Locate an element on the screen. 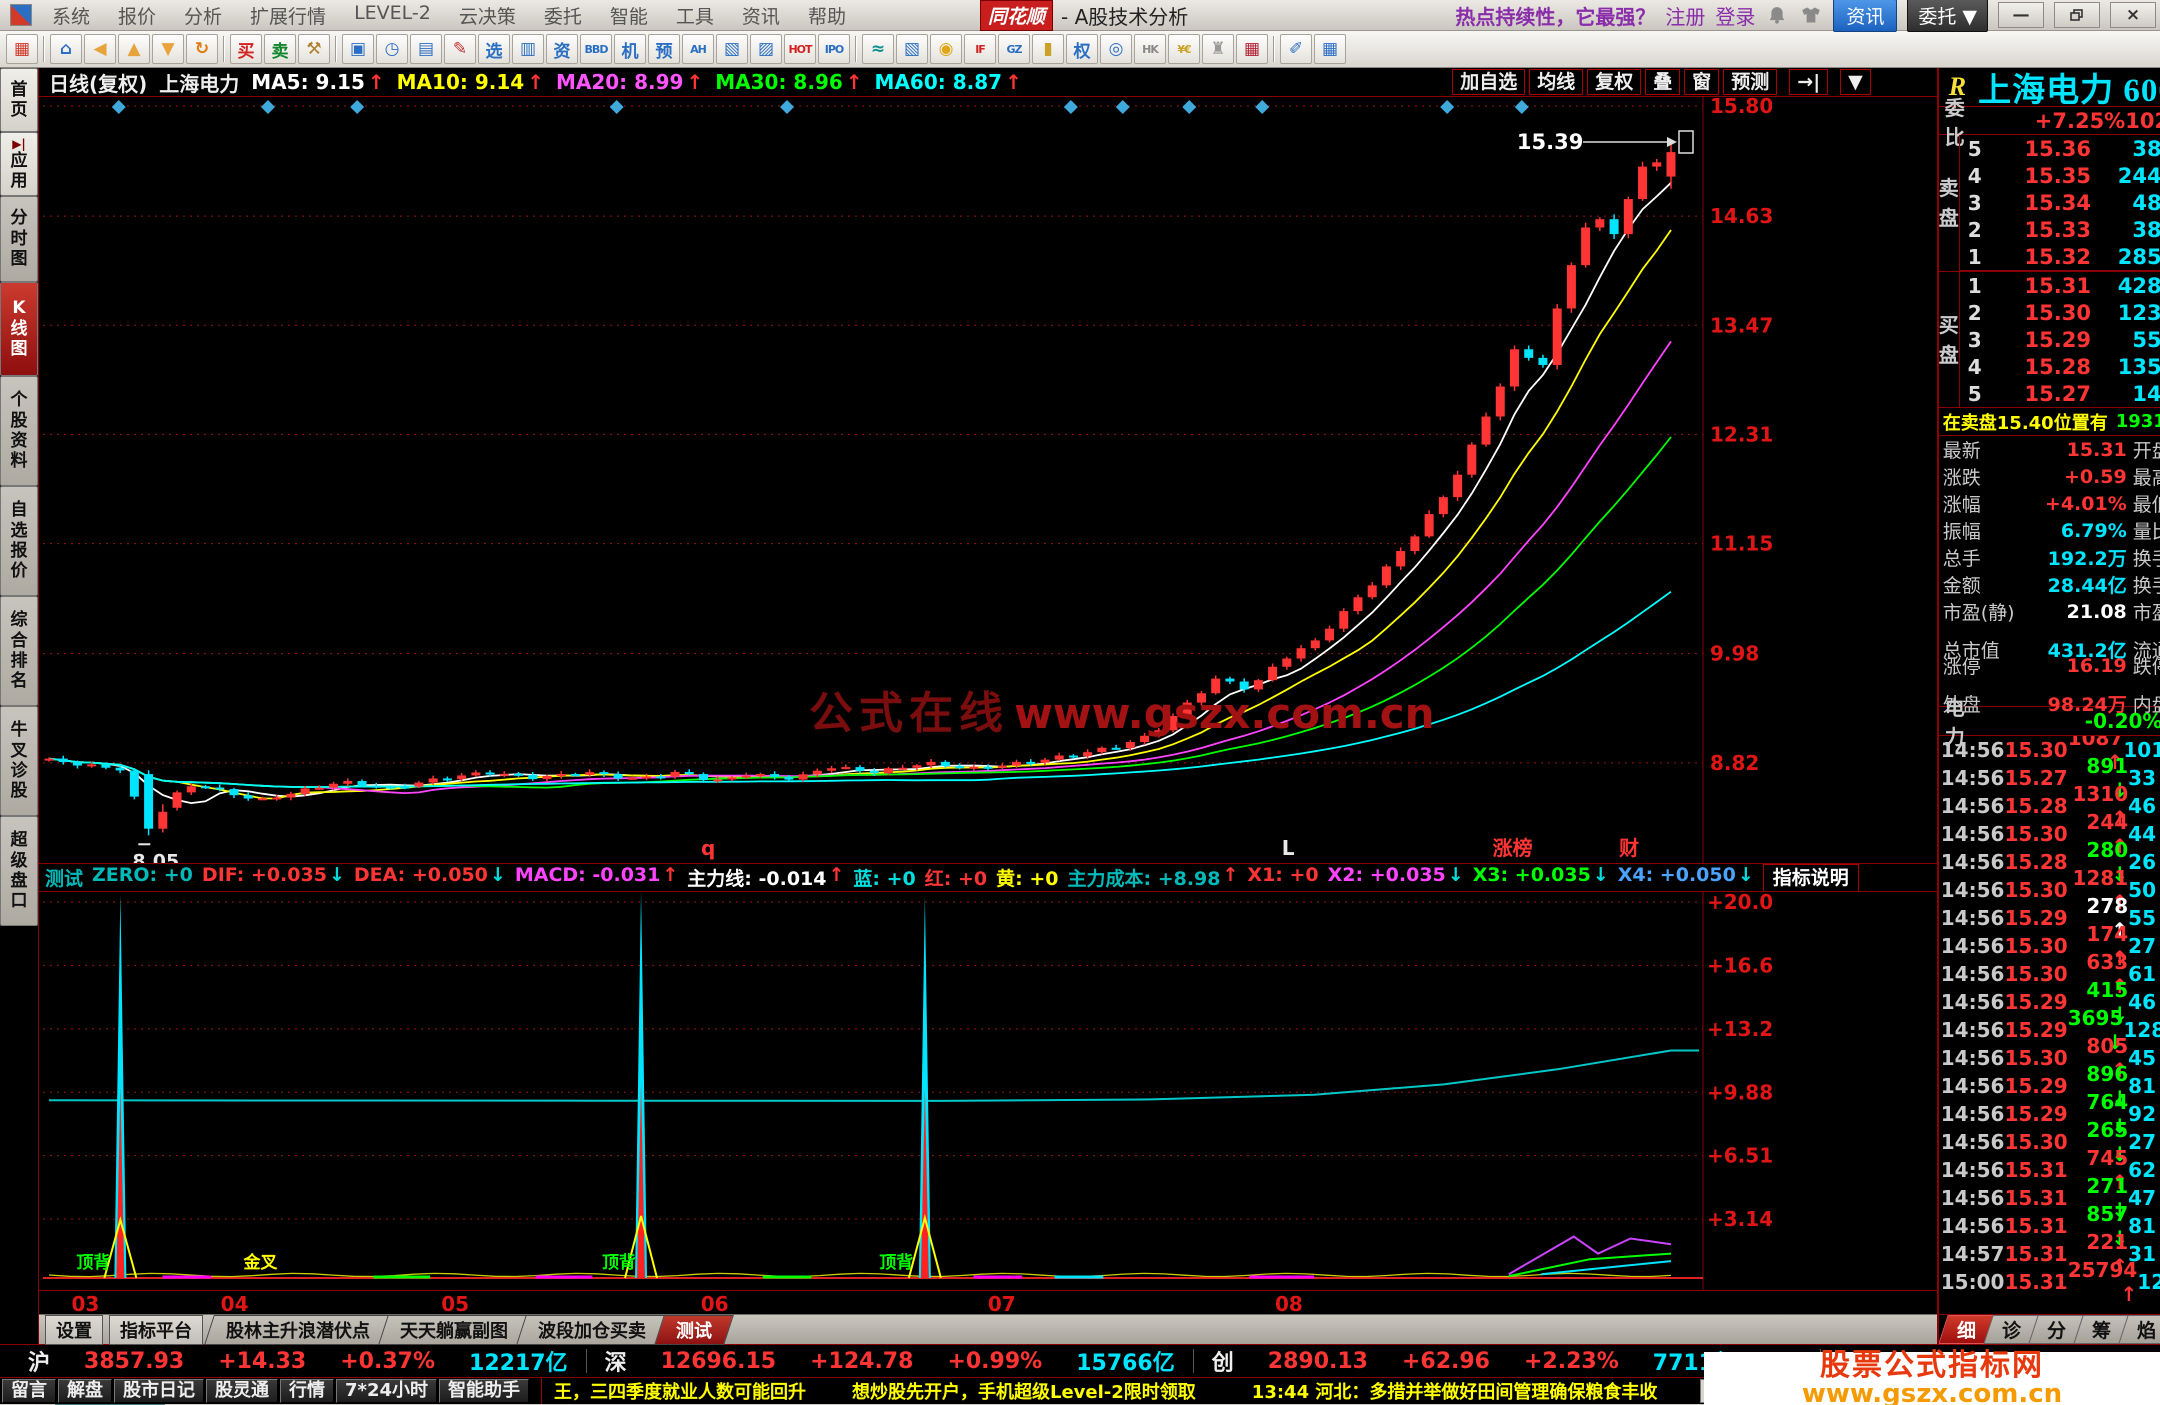  rights-icon: 权 is located at coordinates (1082, 49).